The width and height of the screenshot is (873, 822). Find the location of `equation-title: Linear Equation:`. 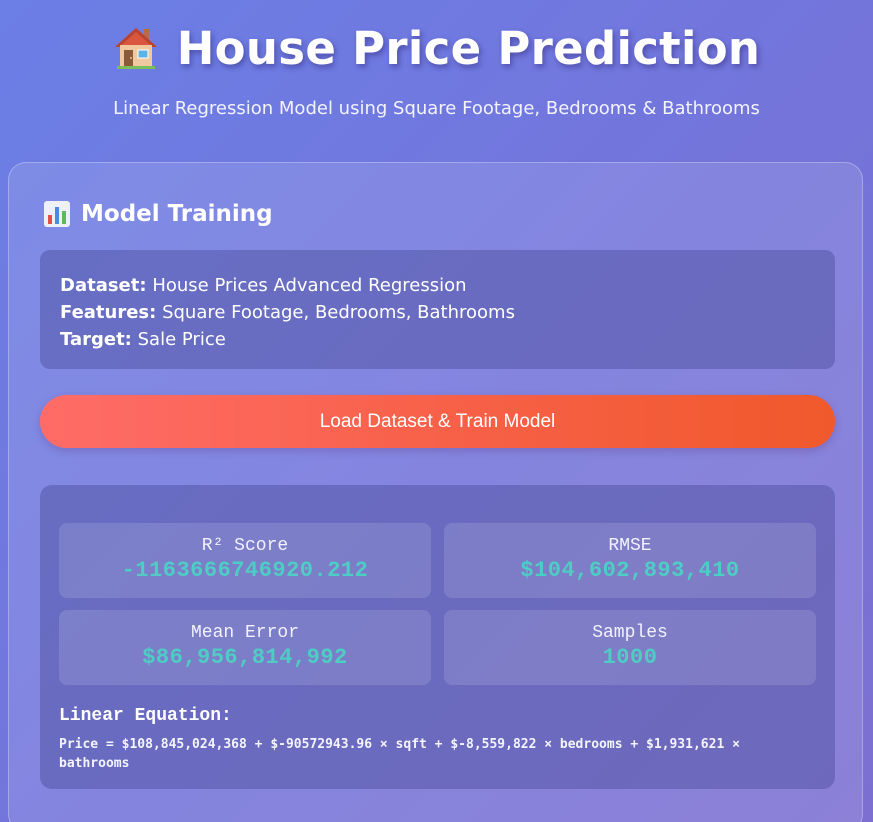

equation-title: Linear Equation: is located at coordinates (145, 716).